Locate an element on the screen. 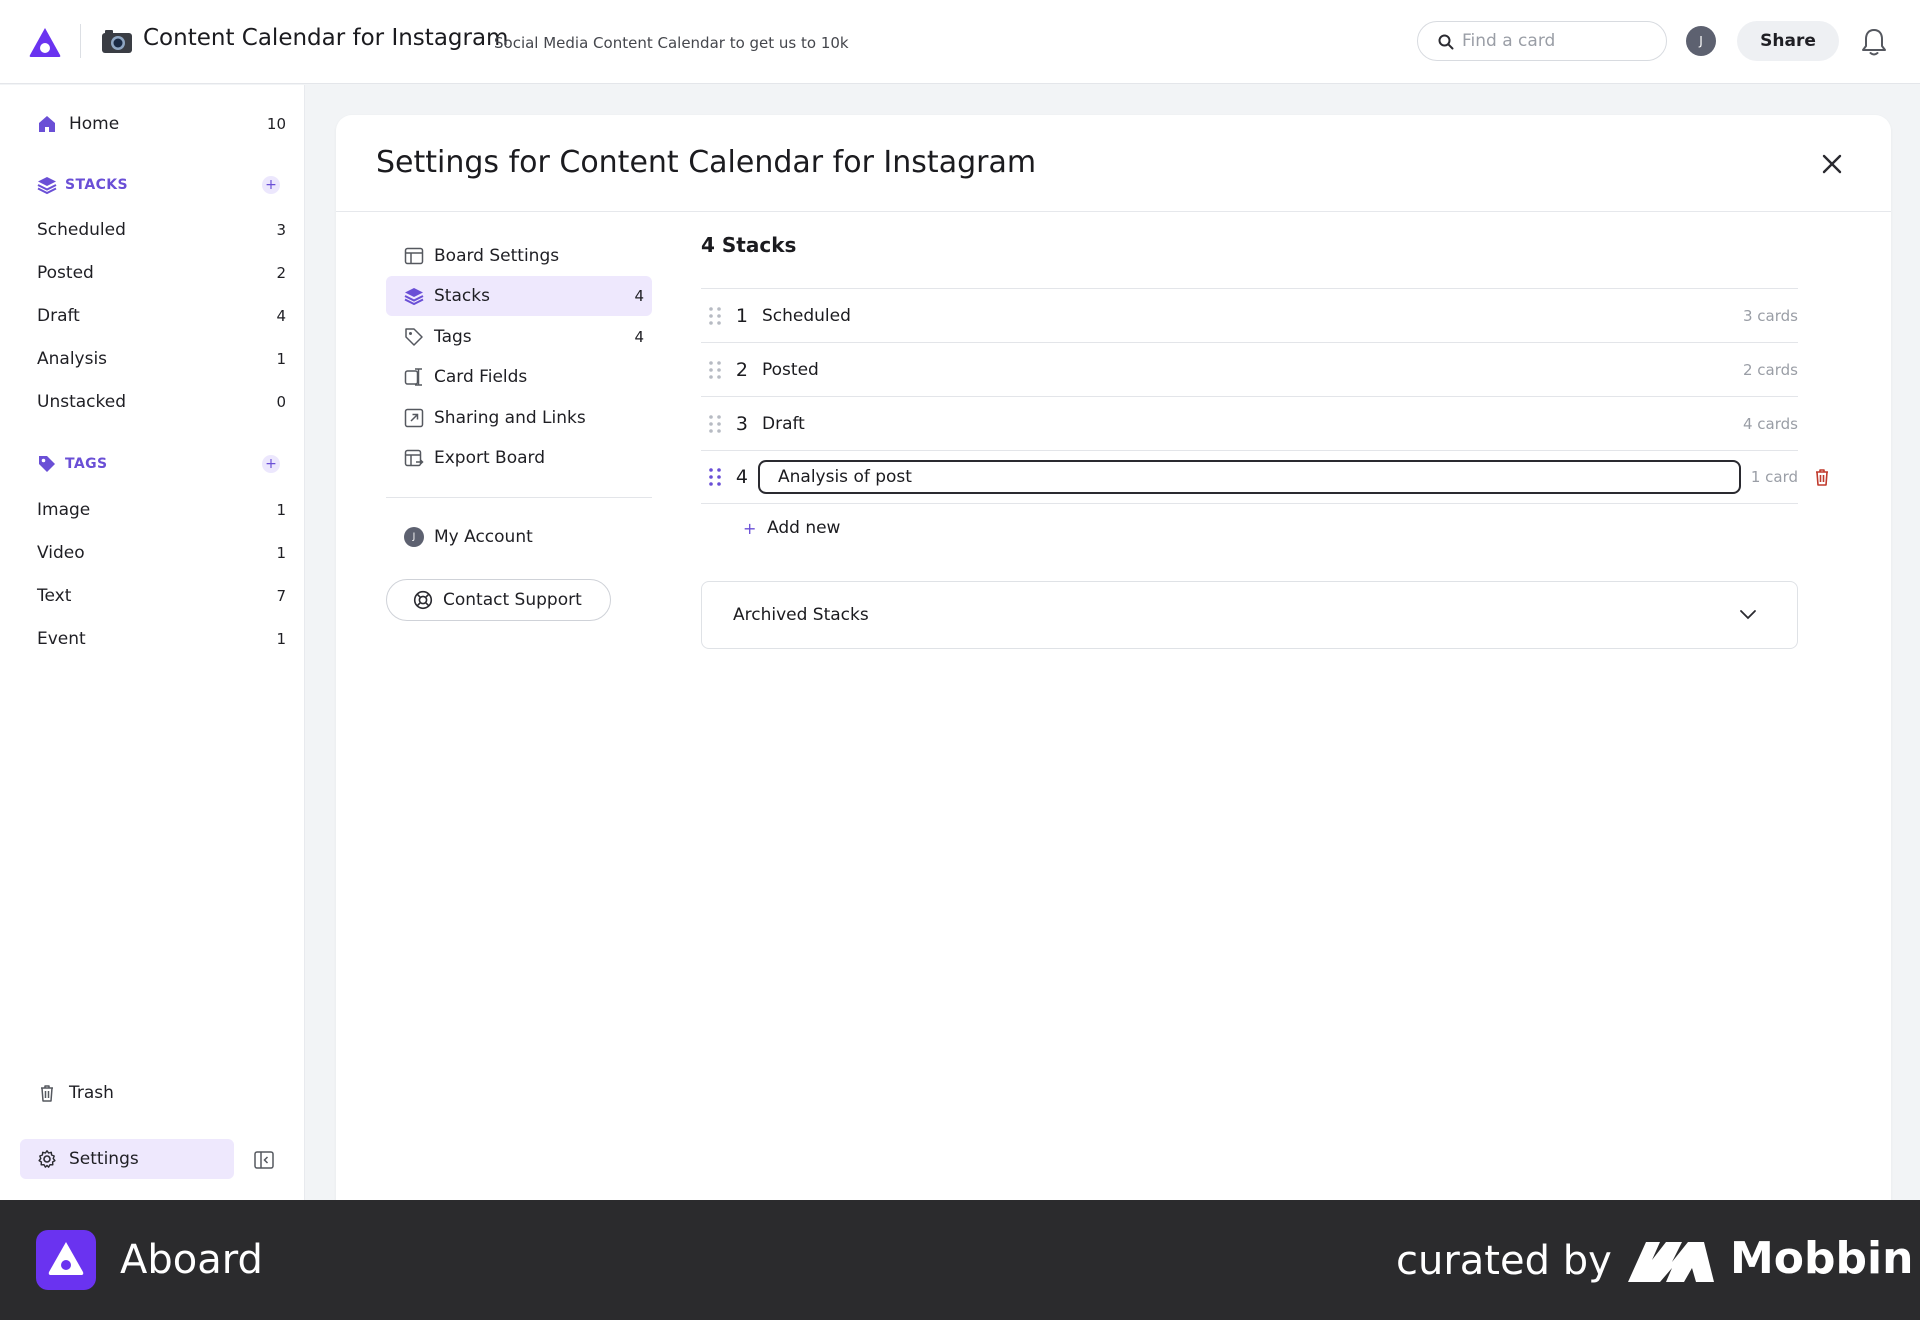 The image size is (1920, 1320). settings-nav-export-board: Export Board is located at coordinates (519, 458).